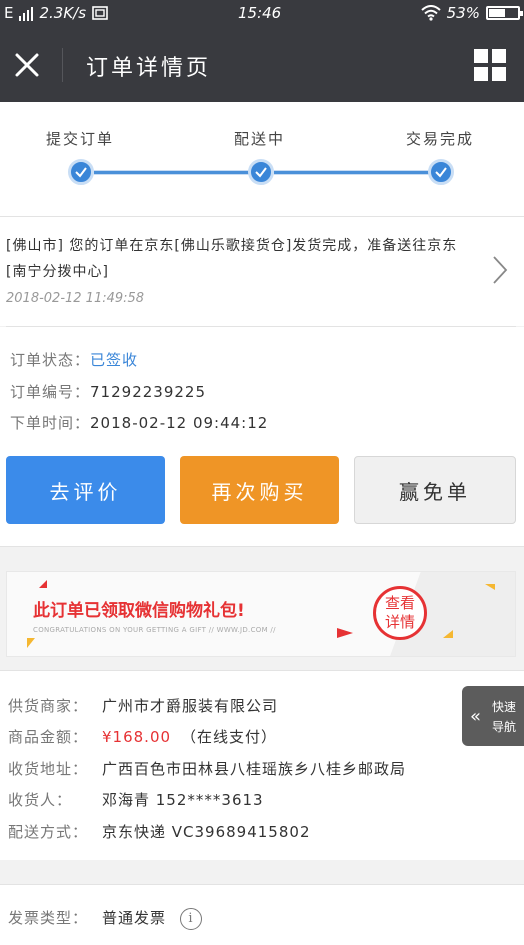 This screenshot has width=524, height=945. What do you see at coordinates (463, 13) in the screenshot?
I see `battery-percent: 53%` at bounding box center [463, 13].